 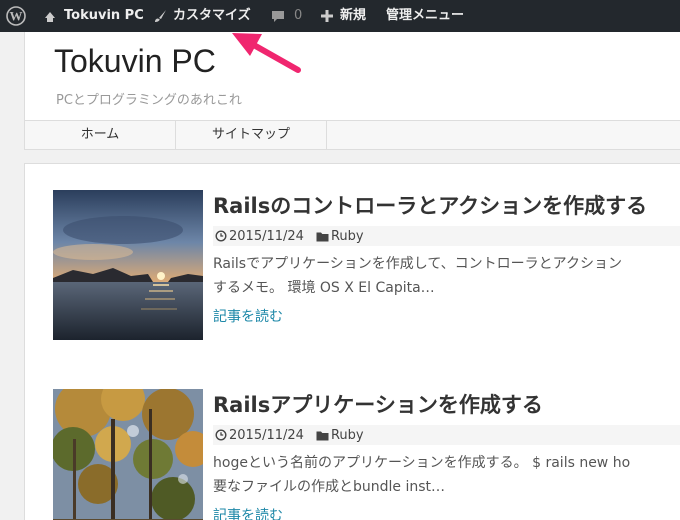 I want to click on post-excerpt-line: hogeという名前のアプリケーションを作成する。 $ rails new ho, so click(x=422, y=463).